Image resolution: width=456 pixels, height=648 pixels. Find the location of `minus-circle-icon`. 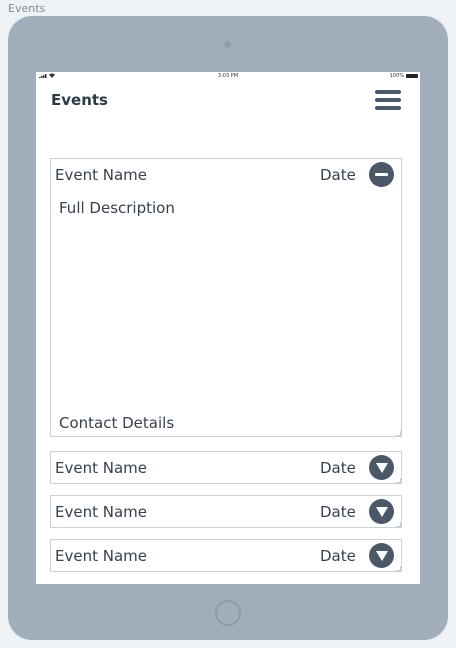

minus-circle-icon is located at coordinates (381, 174).